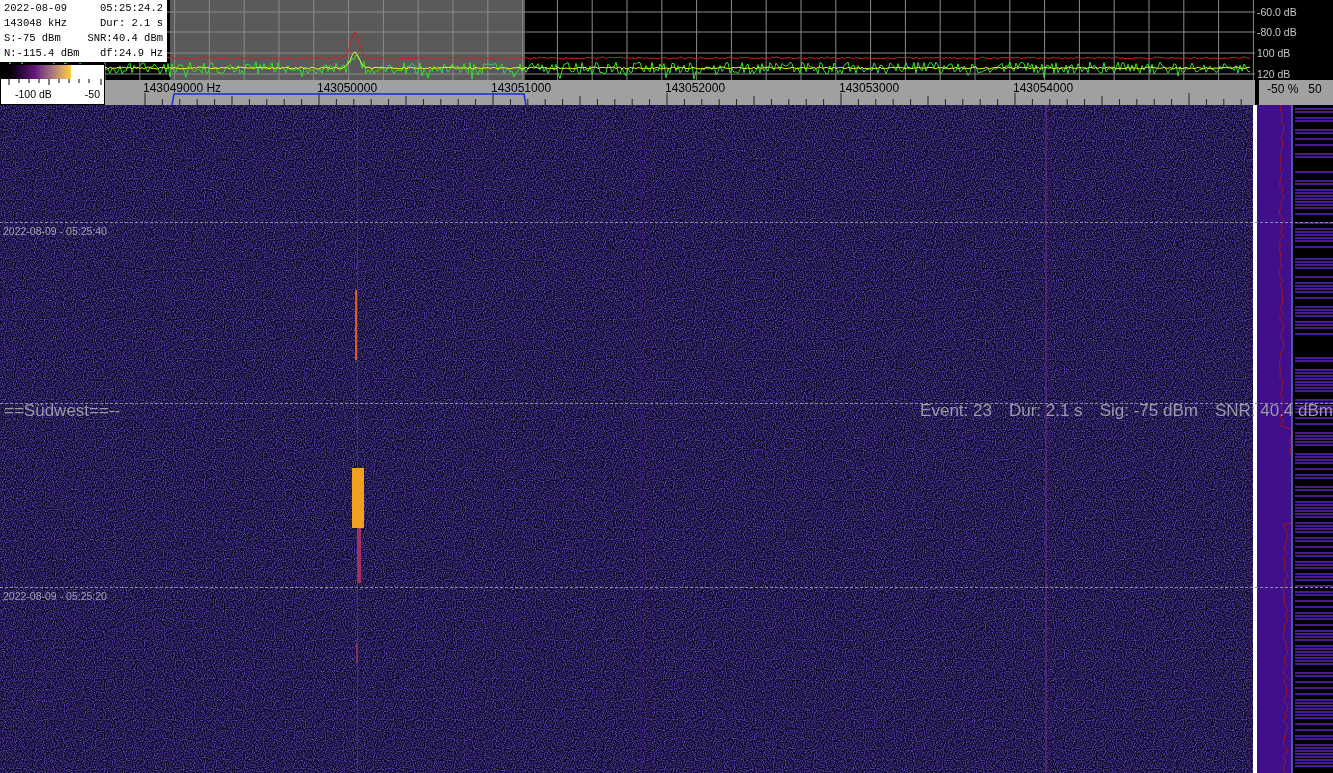  Describe the element at coordinates (1277, 32) in the screenshot. I see `db-label: -80.0 dB` at that location.